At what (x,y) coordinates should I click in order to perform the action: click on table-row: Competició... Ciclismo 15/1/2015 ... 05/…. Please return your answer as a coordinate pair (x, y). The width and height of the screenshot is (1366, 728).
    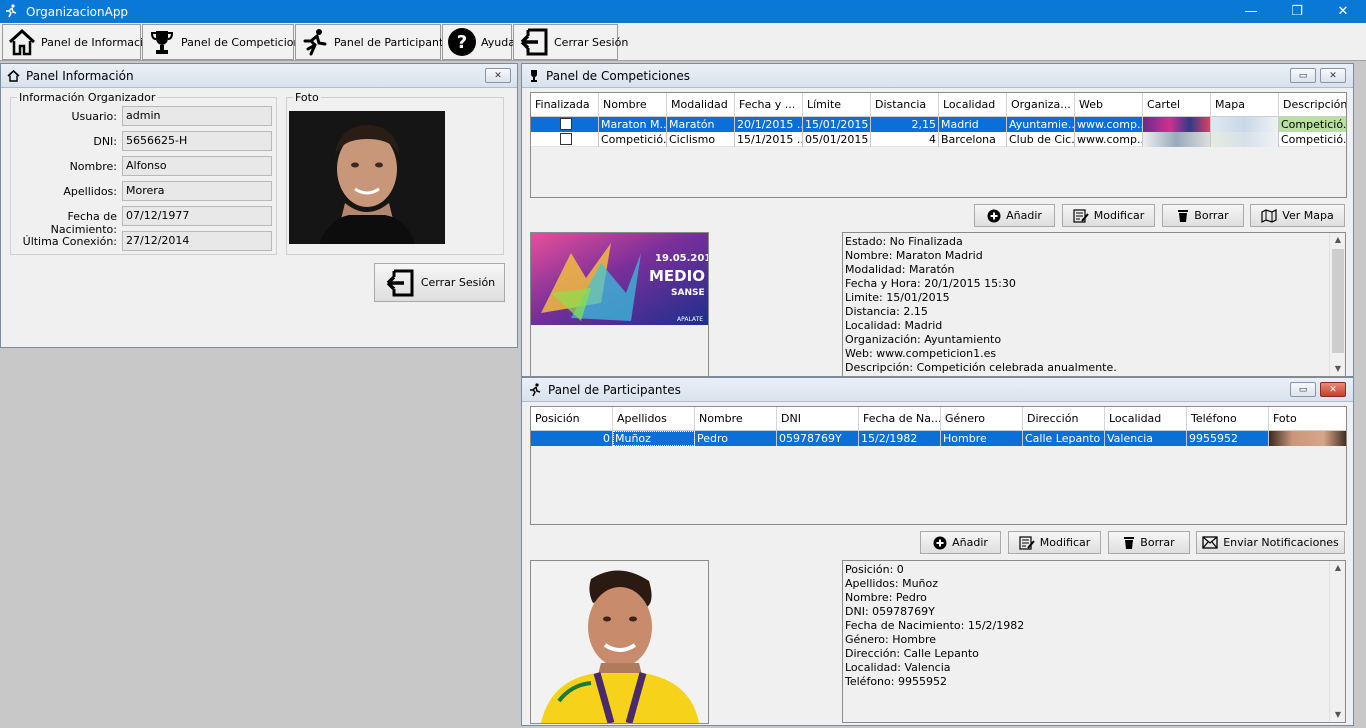
    Looking at the image, I should click on (938, 139).